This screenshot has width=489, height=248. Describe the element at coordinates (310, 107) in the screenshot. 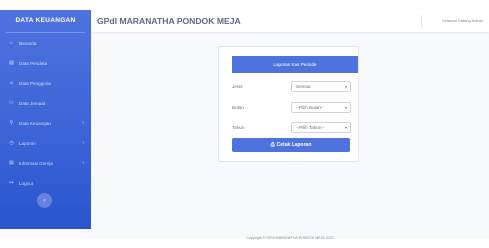

I see `bulan-value: --Pilih Bulan--` at that location.